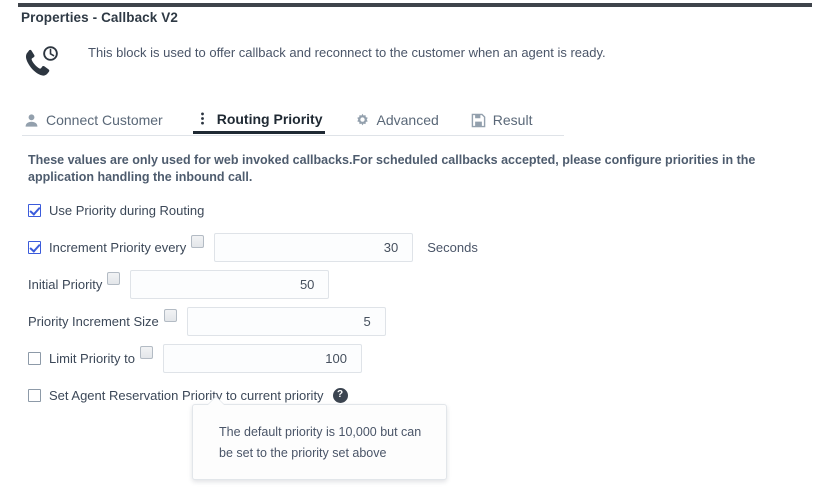  Describe the element at coordinates (512, 120) in the screenshot. I see `tab-label: Result` at that location.